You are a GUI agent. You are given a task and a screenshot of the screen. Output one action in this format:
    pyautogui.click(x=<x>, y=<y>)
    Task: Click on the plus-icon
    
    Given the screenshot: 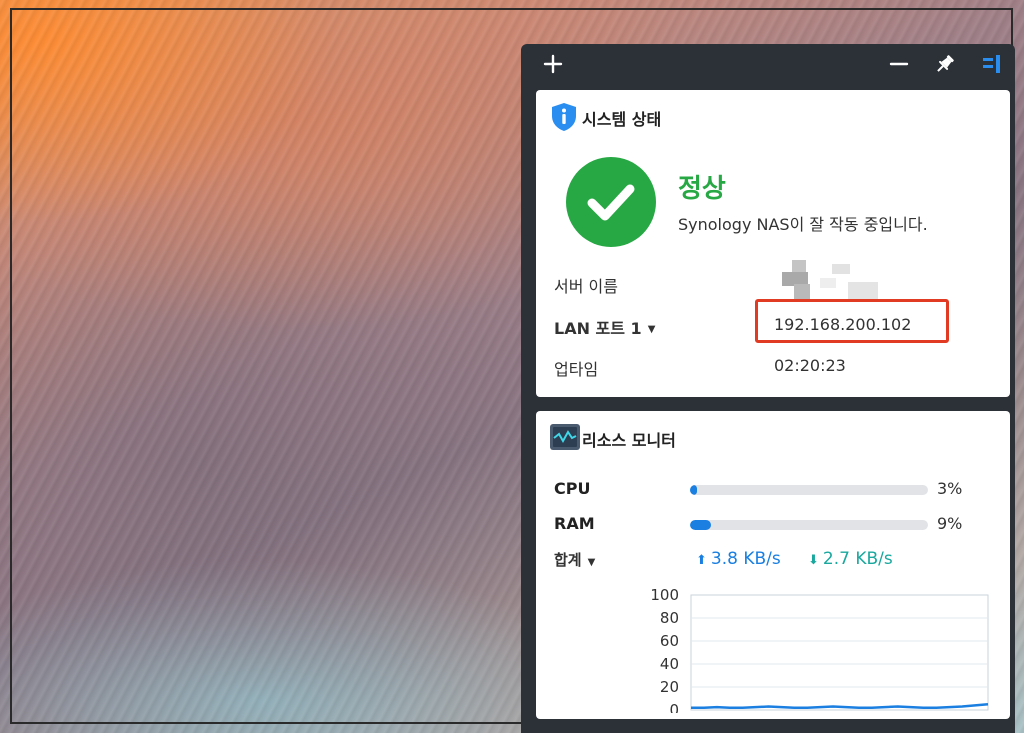 What is the action you would take?
    pyautogui.click(x=553, y=64)
    